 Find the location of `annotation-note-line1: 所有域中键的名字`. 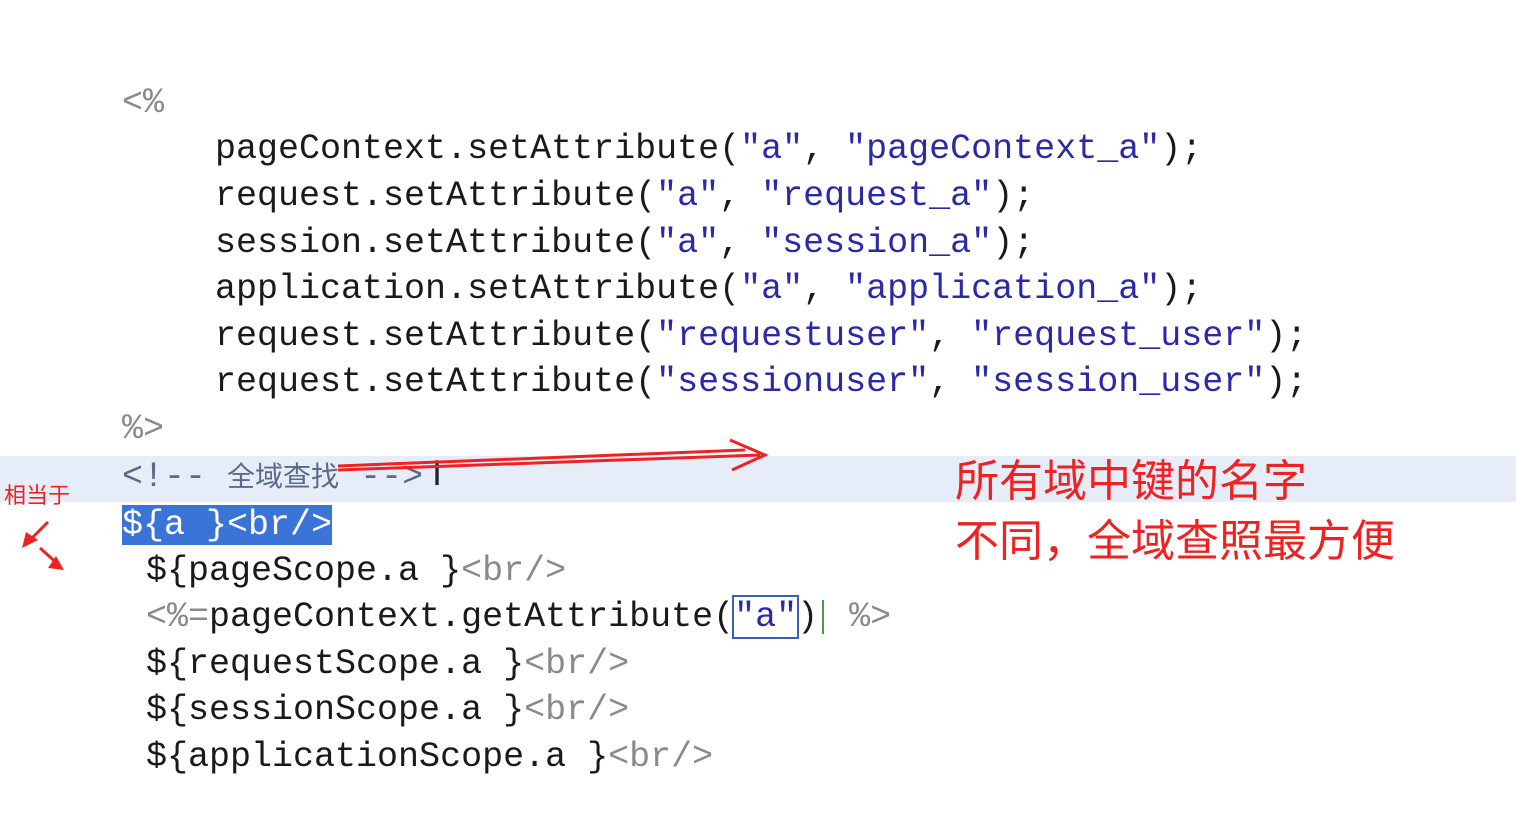

annotation-note-line1: 所有域中键的名字 is located at coordinates (1131, 481).